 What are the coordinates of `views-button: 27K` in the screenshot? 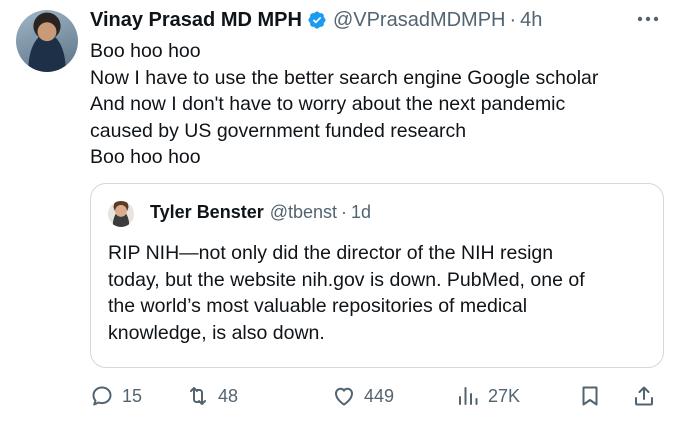 It's located at (488, 396).